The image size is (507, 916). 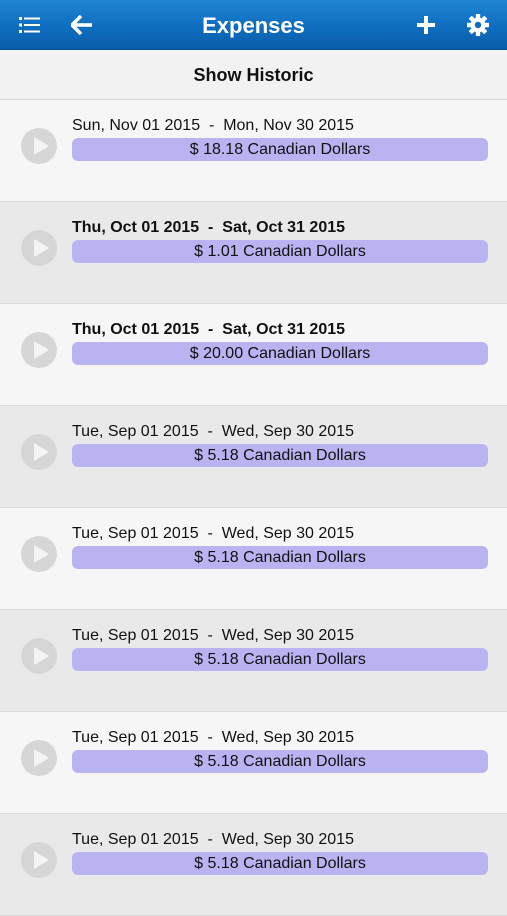 What do you see at coordinates (280, 353) in the screenshot?
I see `expense-amount: $ 20.00 Canadian Dollars` at bounding box center [280, 353].